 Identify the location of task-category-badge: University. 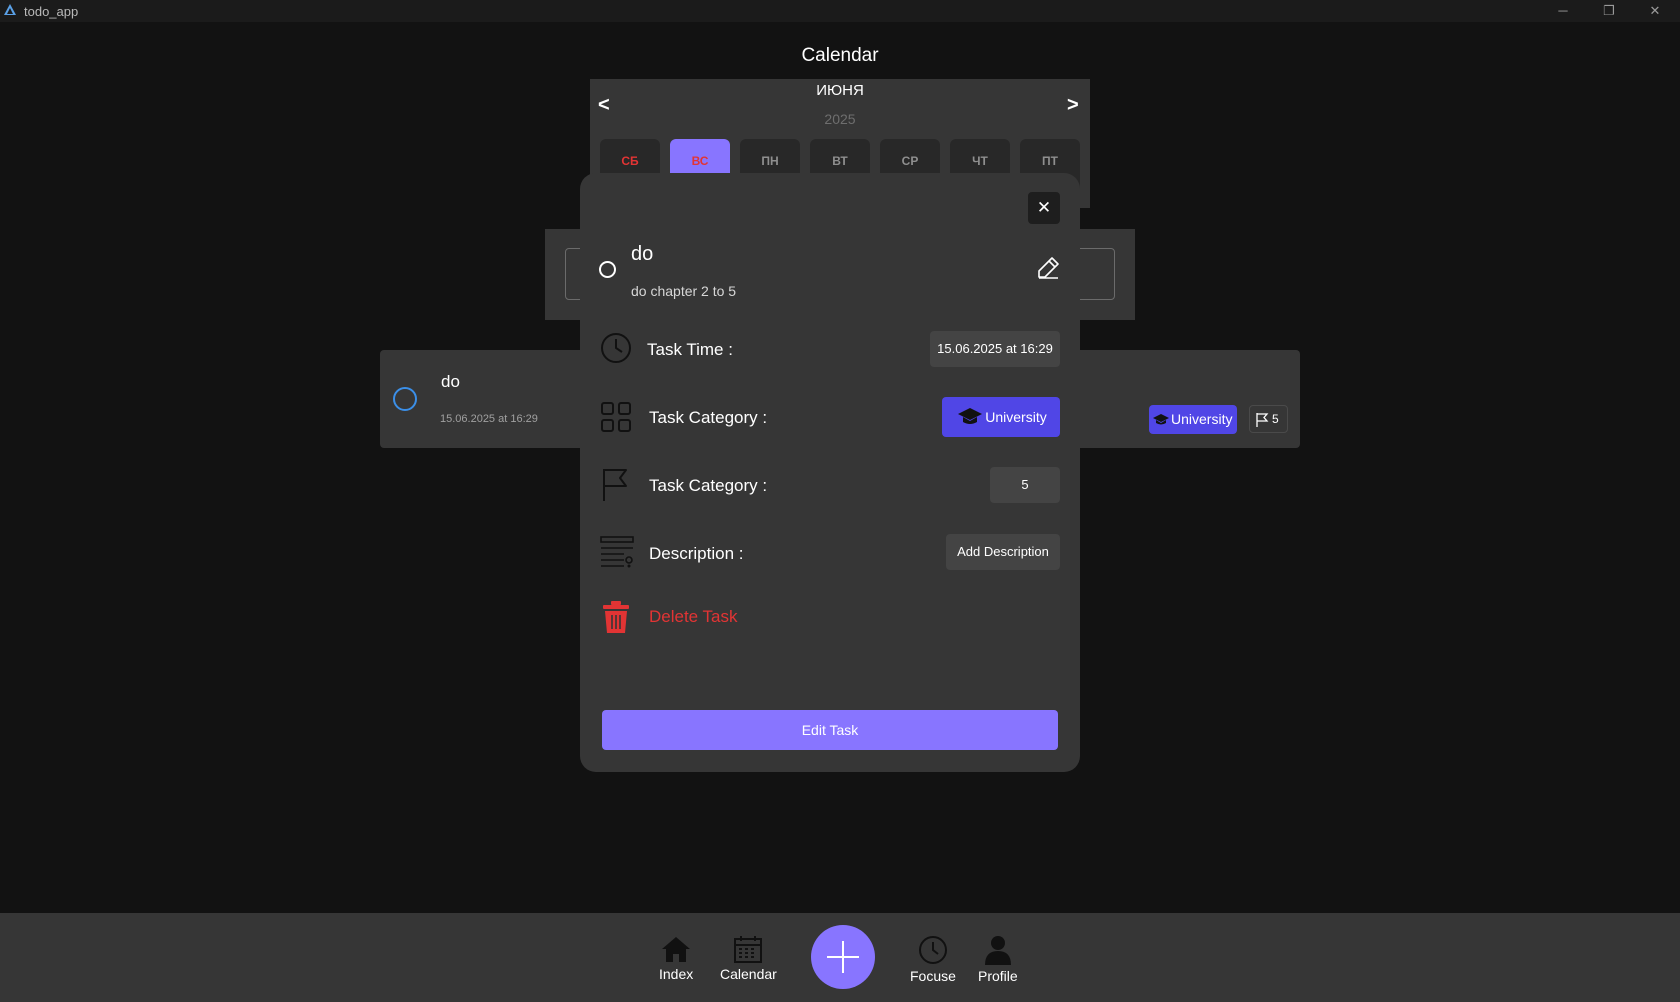
(1193, 419).